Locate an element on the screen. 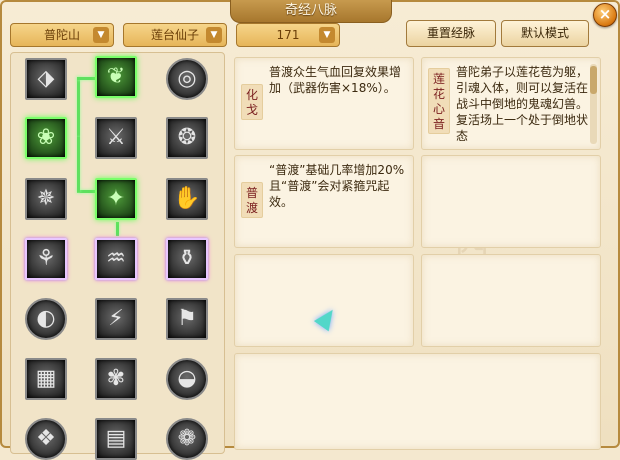  skill-node: ✾ is located at coordinates (116, 379).